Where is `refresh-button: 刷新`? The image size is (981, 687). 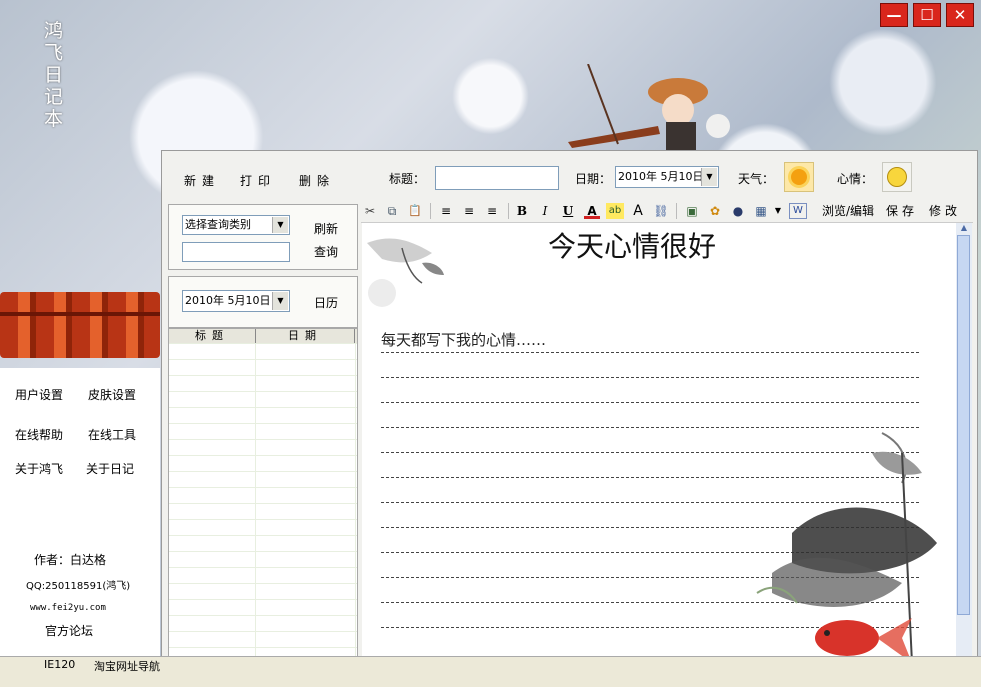
refresh-button: 刷新 is located at coordinates (326, 228).